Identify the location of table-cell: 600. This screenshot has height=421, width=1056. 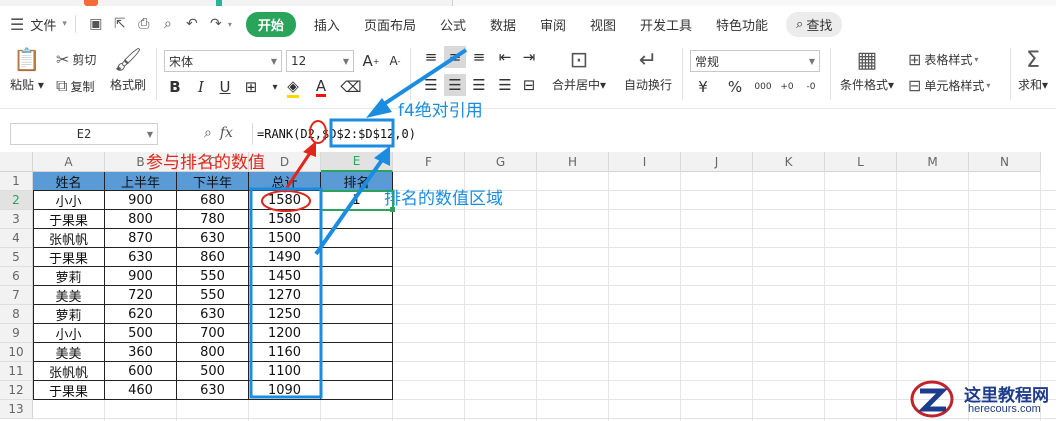
(141, 371).